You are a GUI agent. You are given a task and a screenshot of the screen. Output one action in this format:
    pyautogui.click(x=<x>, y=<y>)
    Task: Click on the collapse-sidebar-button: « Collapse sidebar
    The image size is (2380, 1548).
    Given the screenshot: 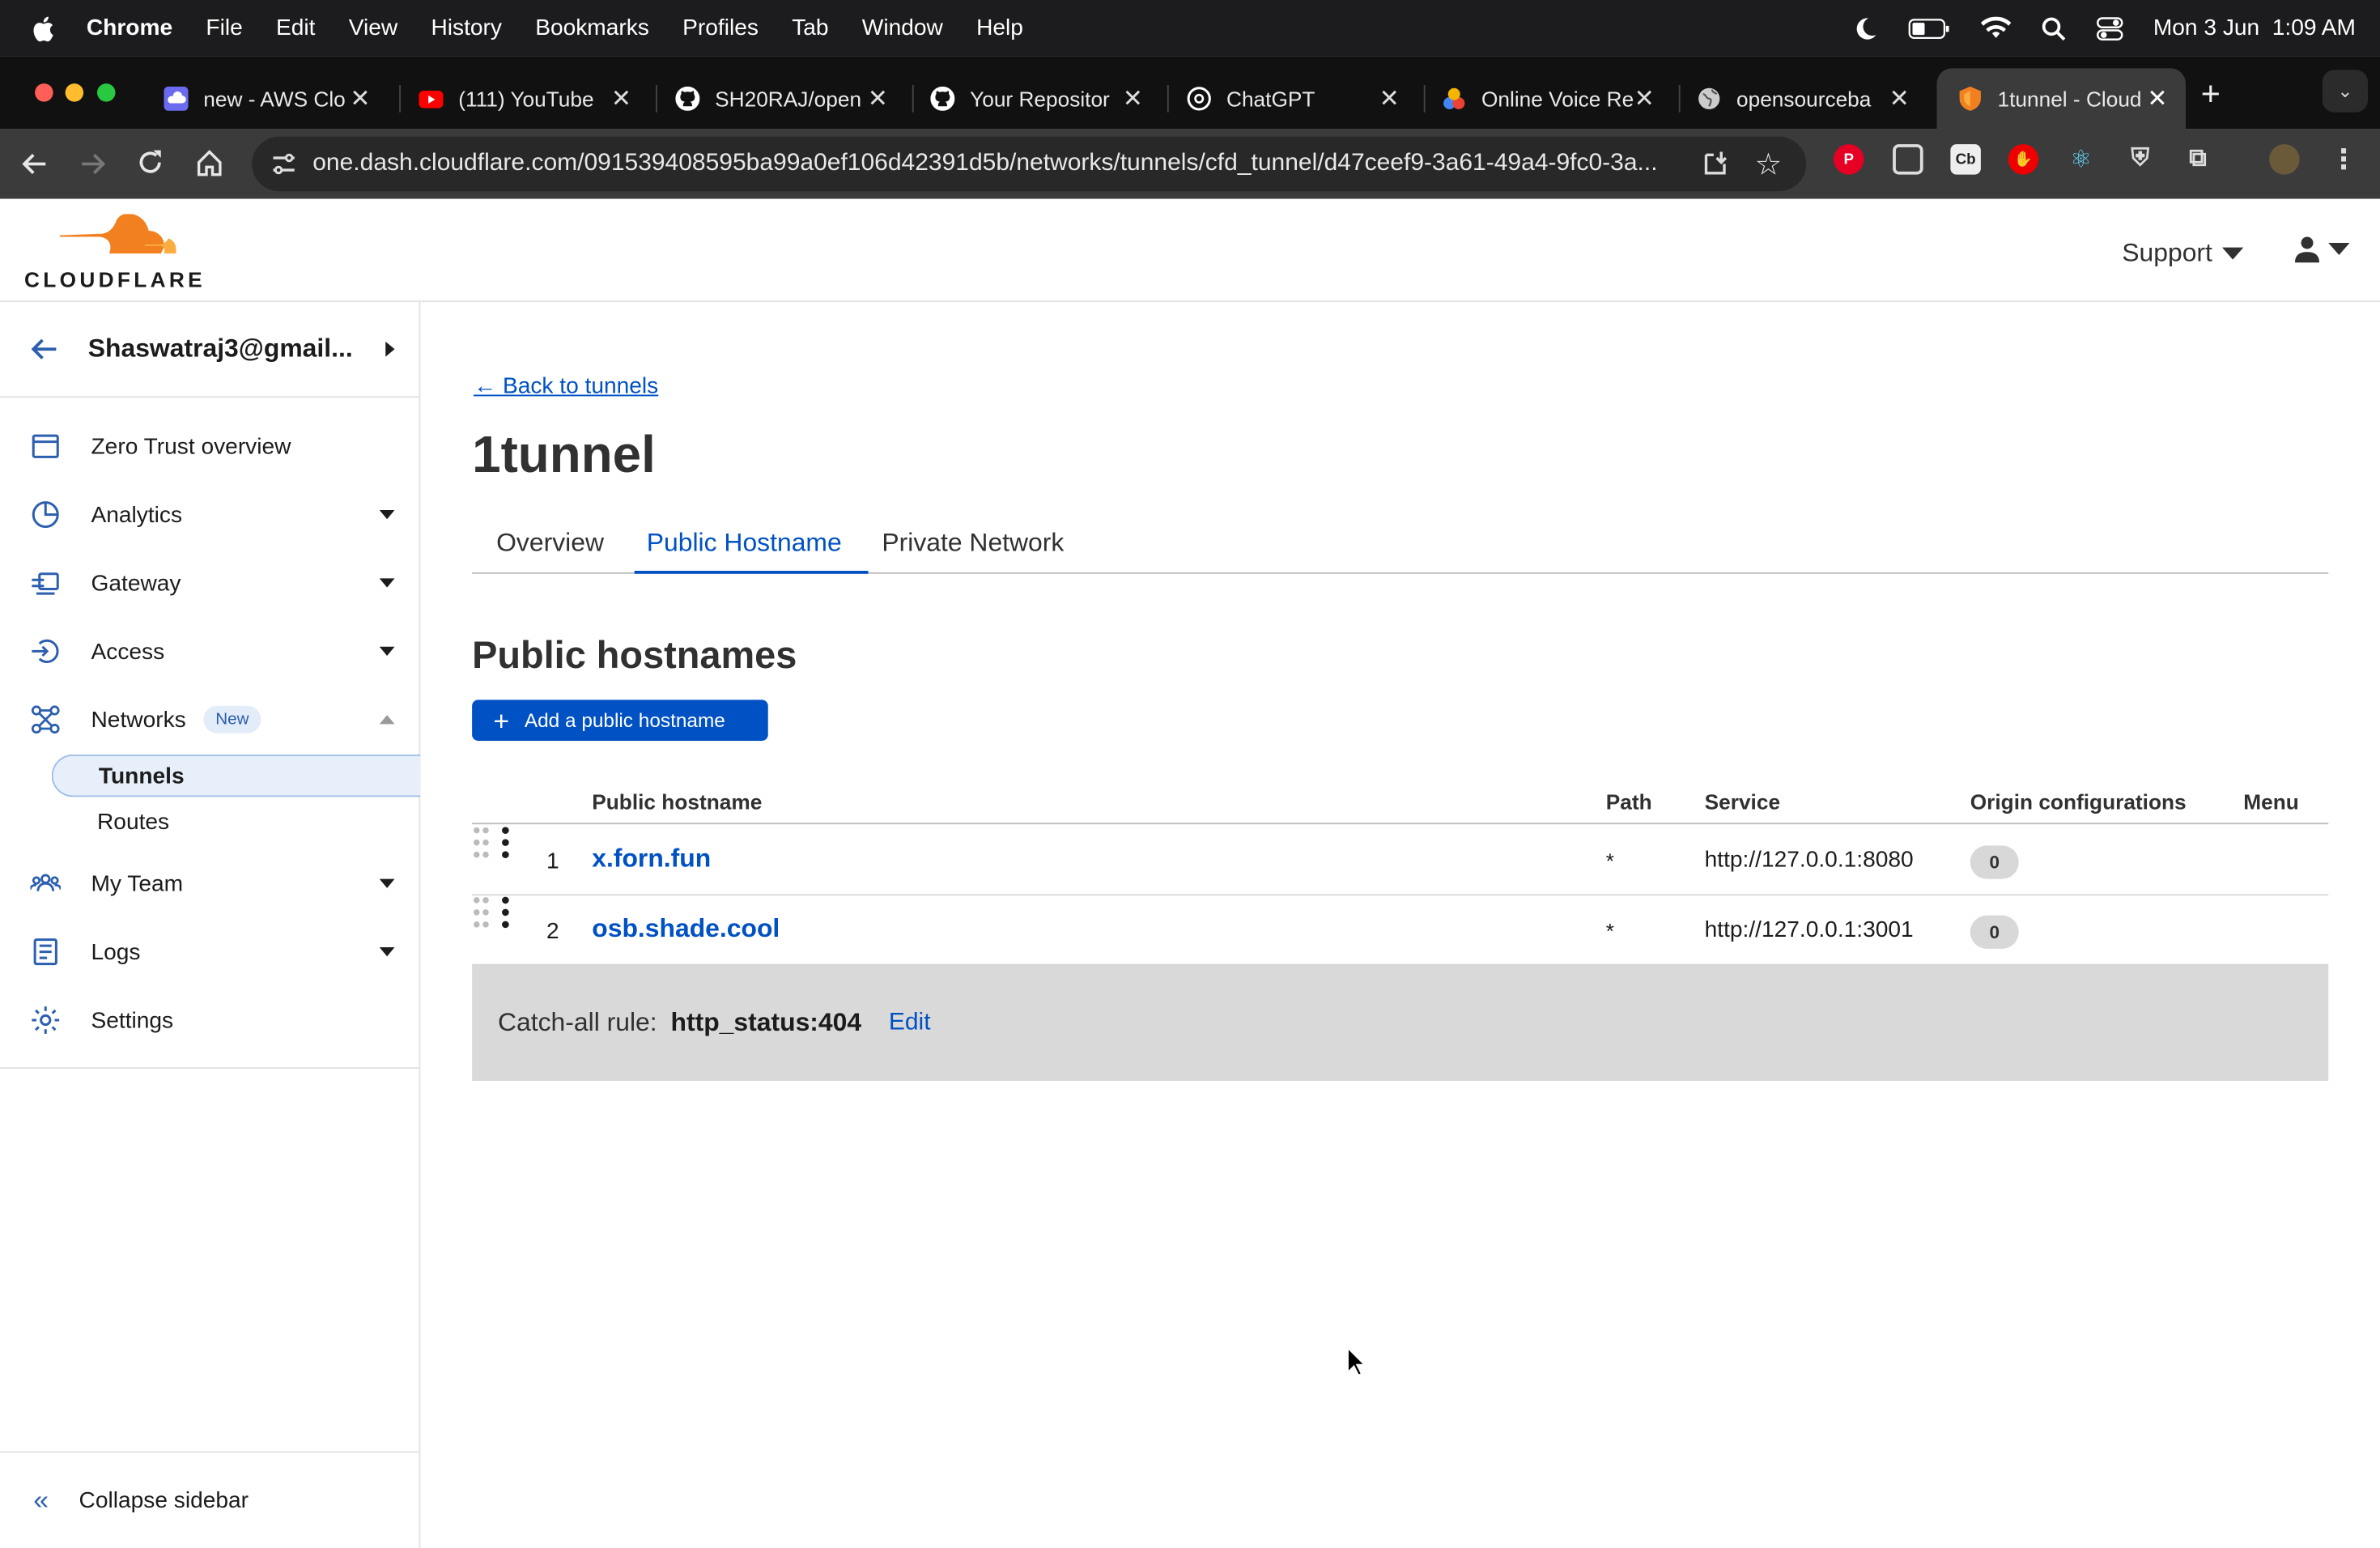 What is the action you would take?
    pyautogui.click(x=210, y=1499)
    